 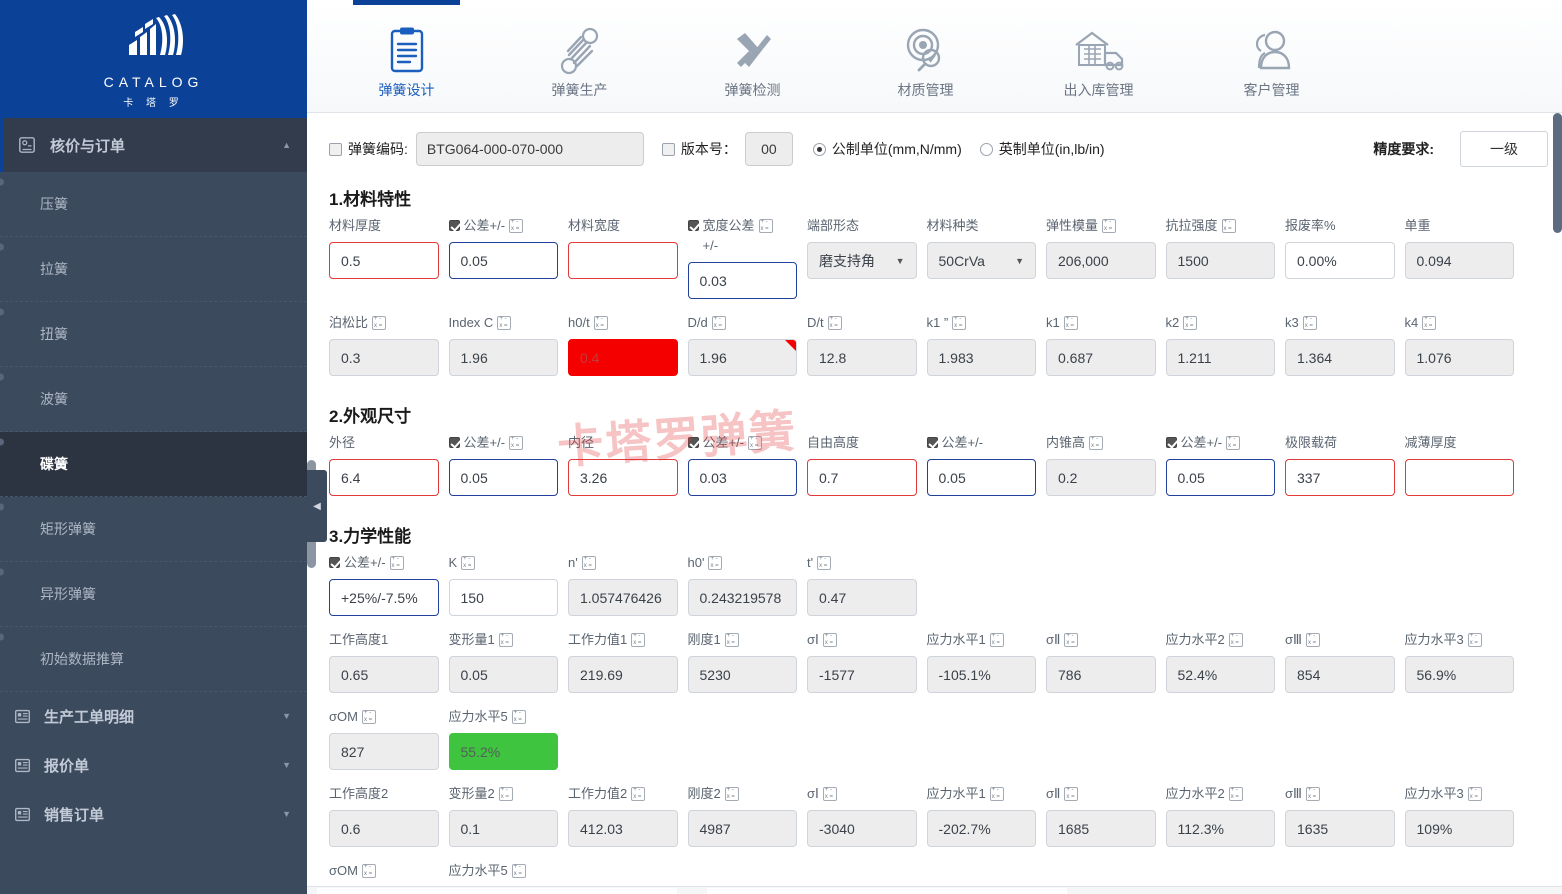 What do you see at coordinates (981, 260) in the screenshot?
I see `field-select: 50CrVa ▼` at bounding box center [981, 260].